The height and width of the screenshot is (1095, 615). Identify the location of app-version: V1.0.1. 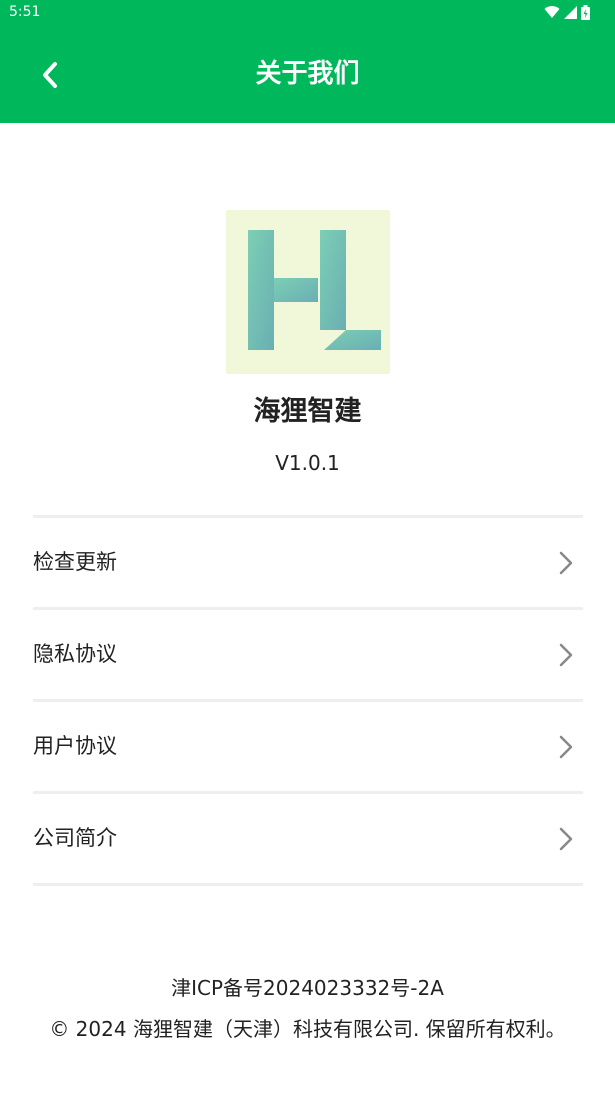
(307, 463).